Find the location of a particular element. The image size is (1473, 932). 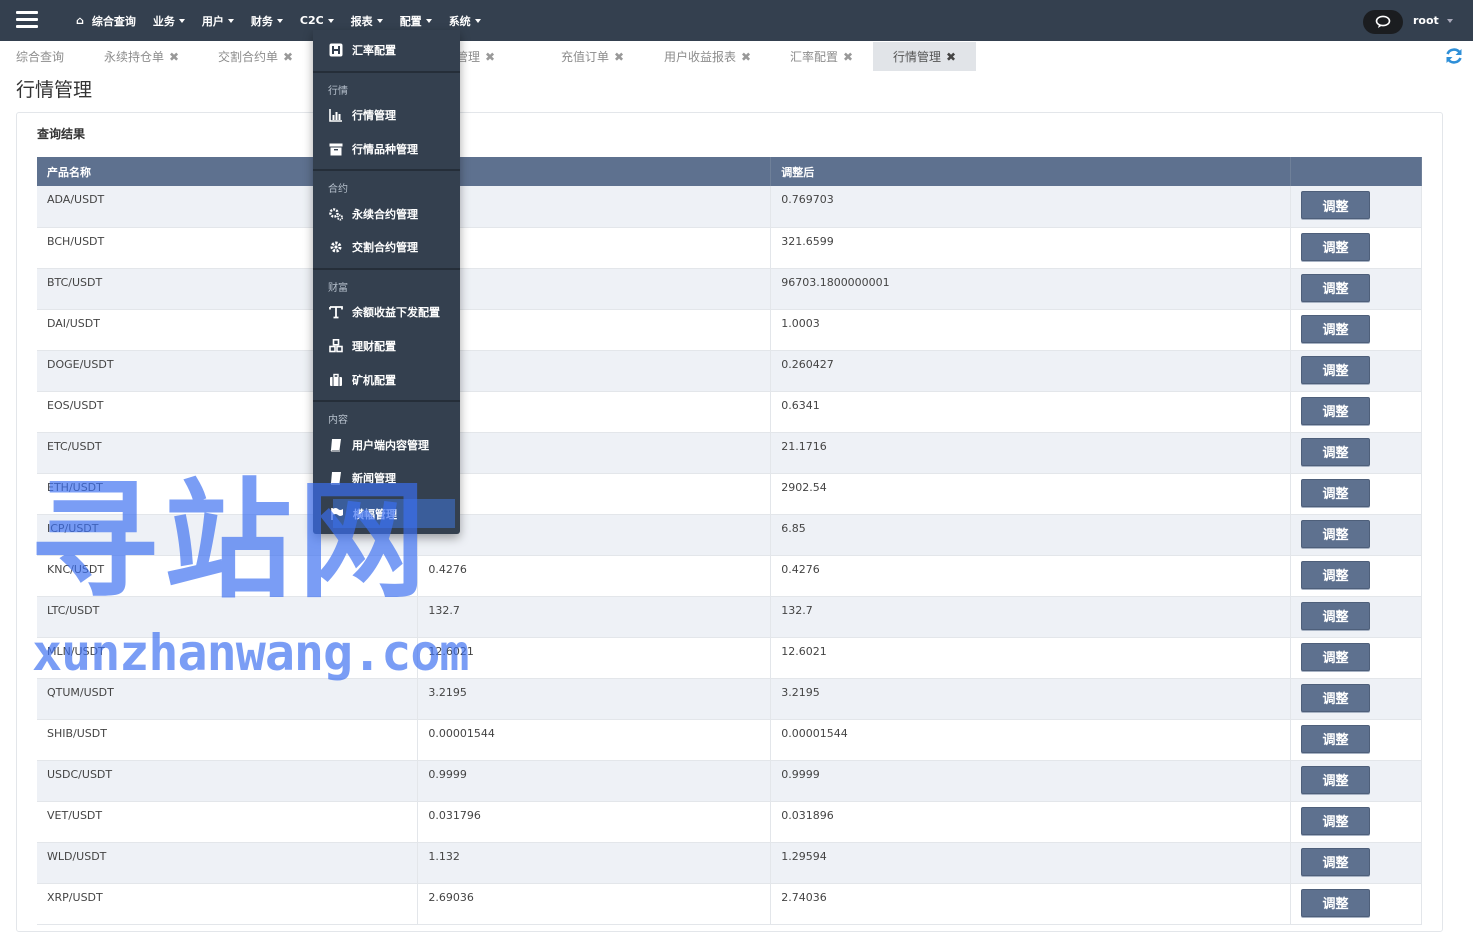

menu-item-news-management: 新闻管理 is located at coordinates (386, 478).